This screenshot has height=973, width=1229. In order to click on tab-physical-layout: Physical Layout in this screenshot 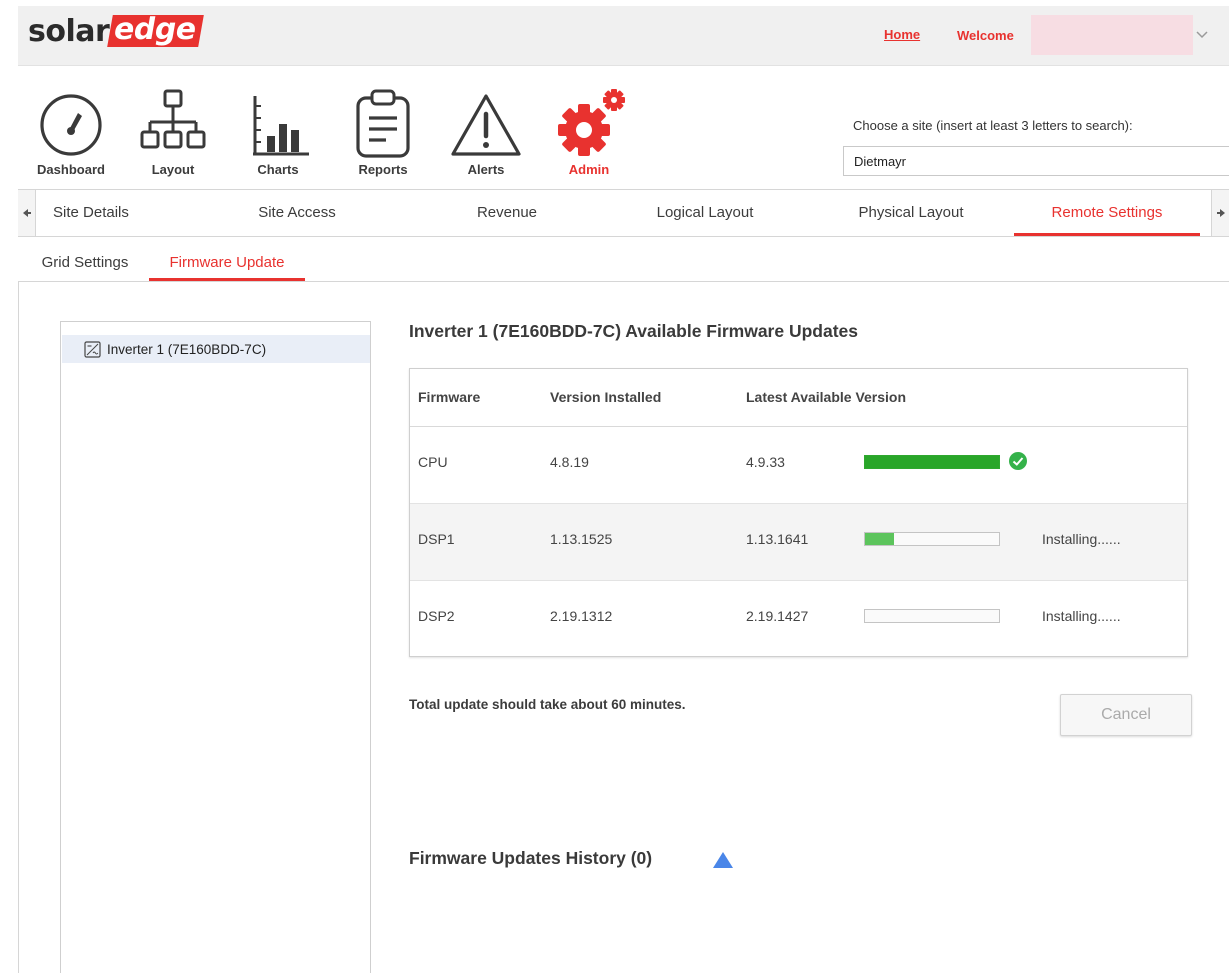, I will do `click(911, 213)`.